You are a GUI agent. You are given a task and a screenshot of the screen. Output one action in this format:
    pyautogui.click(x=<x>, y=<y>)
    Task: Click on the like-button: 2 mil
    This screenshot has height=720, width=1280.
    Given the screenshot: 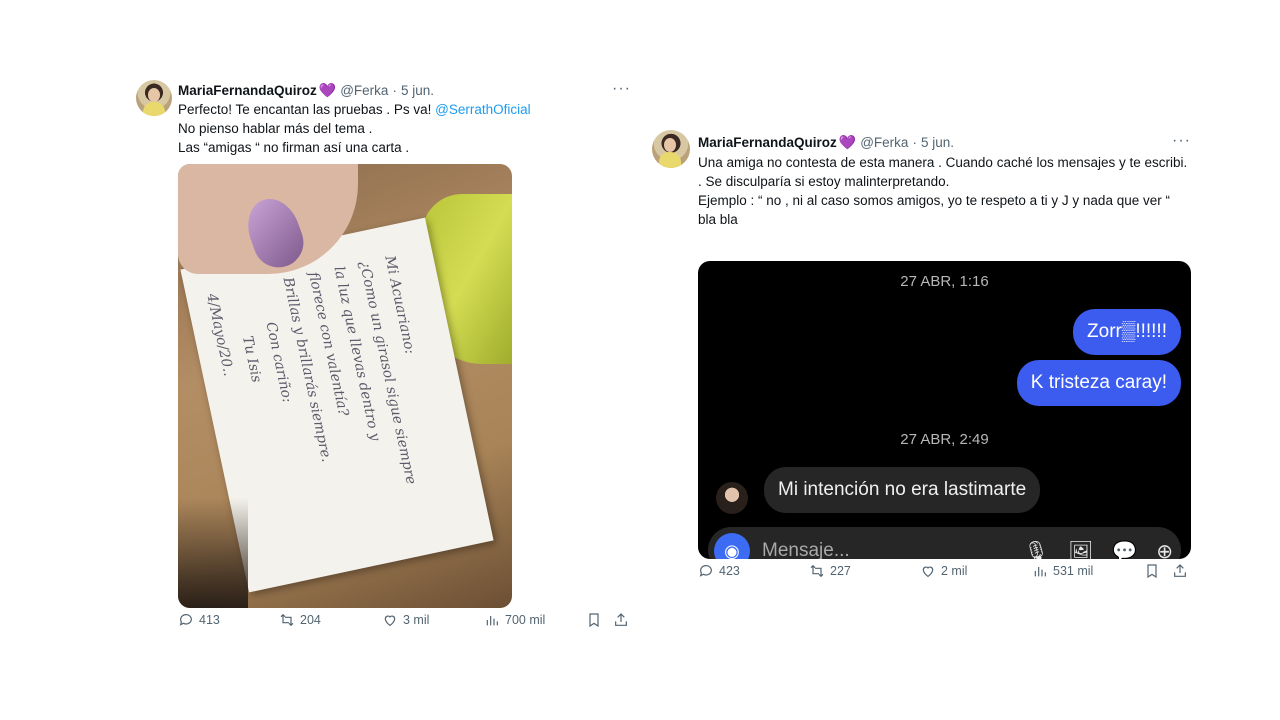 What is the action you would take?
    pyautogui.click(x=943, y=571)
    